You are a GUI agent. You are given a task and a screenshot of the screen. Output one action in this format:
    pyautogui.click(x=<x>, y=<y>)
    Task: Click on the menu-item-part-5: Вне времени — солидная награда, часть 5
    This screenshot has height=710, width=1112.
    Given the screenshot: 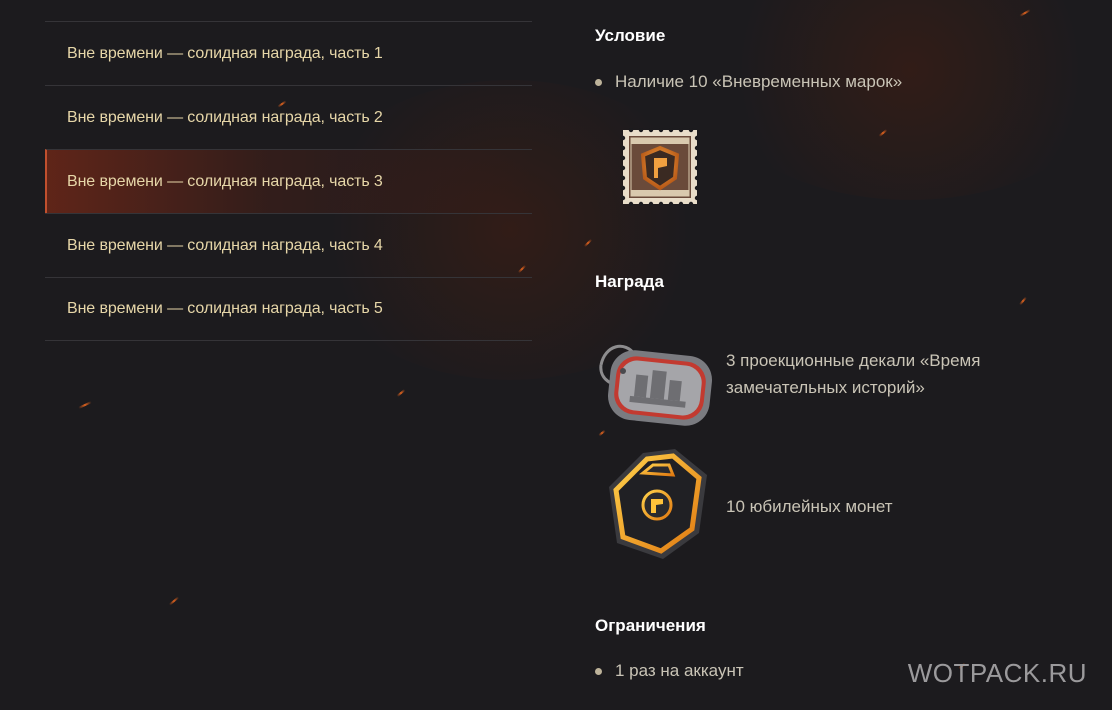 What is the action you would take?
    pyautogui.click(x=288, y=309)
    